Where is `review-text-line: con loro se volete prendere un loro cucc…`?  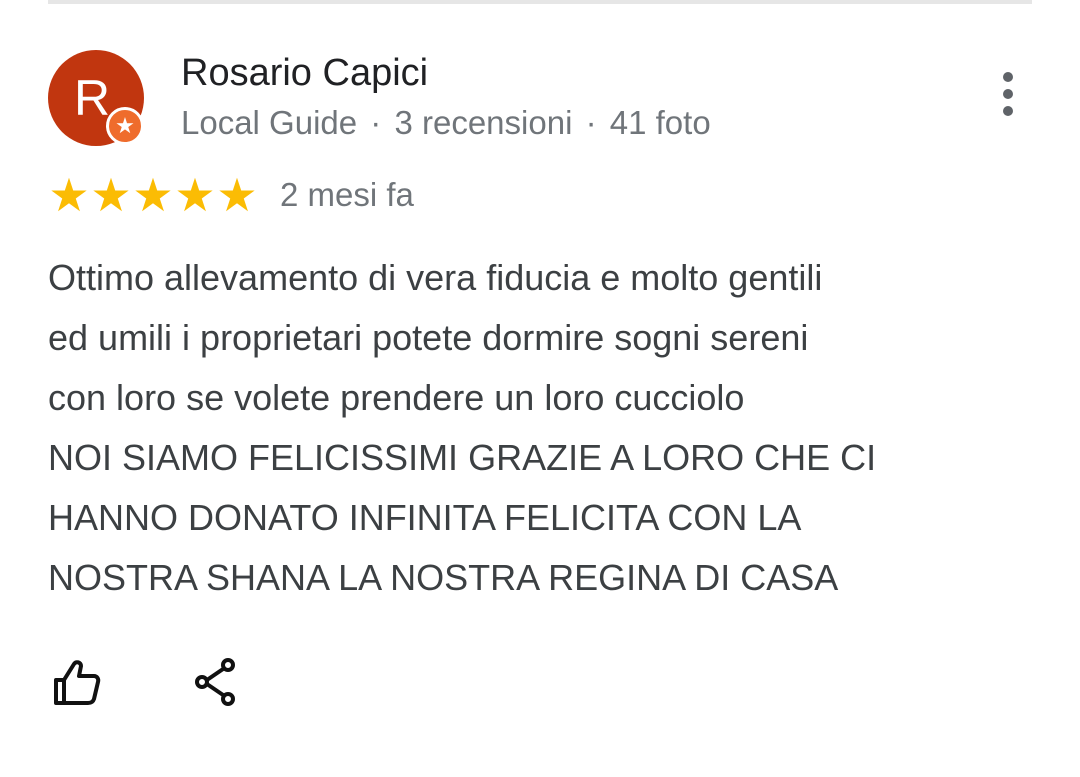 review-text-line: con loro se volete prendere un loro cucc… is located at coordinates (396, 397).